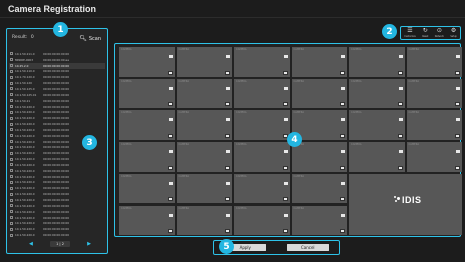  I want to click on camera-id: 10.1.50.120, so click(23, 83).